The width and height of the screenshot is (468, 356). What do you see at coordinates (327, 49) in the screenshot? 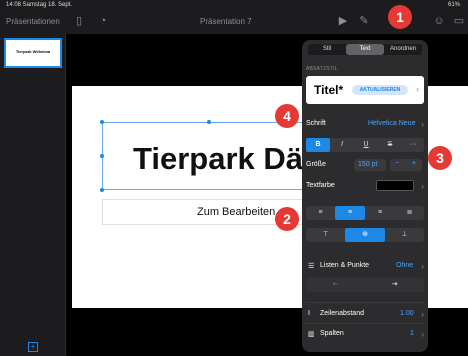
I see `tab-stil: Stil` at bounding box center [327, 49].